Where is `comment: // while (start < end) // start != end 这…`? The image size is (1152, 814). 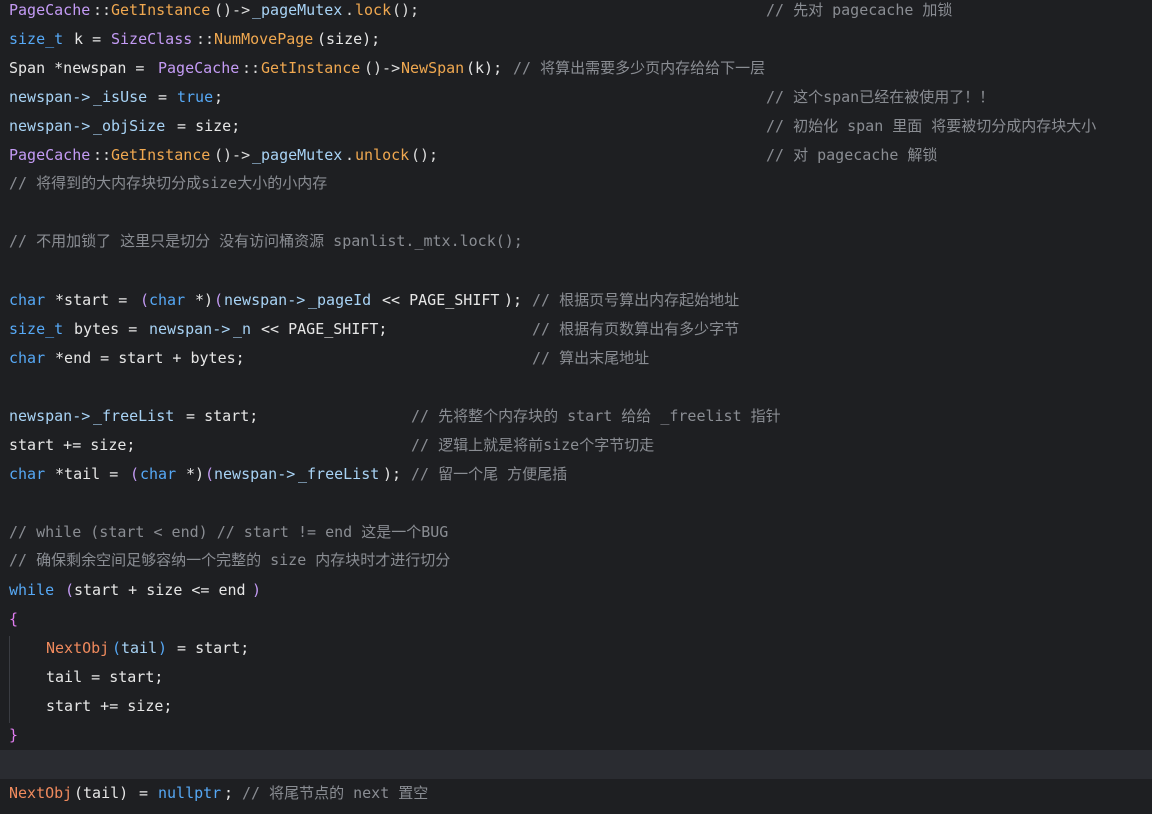 comment: // while (start < end) // start != end 这… is located at coordinates (229, 532).